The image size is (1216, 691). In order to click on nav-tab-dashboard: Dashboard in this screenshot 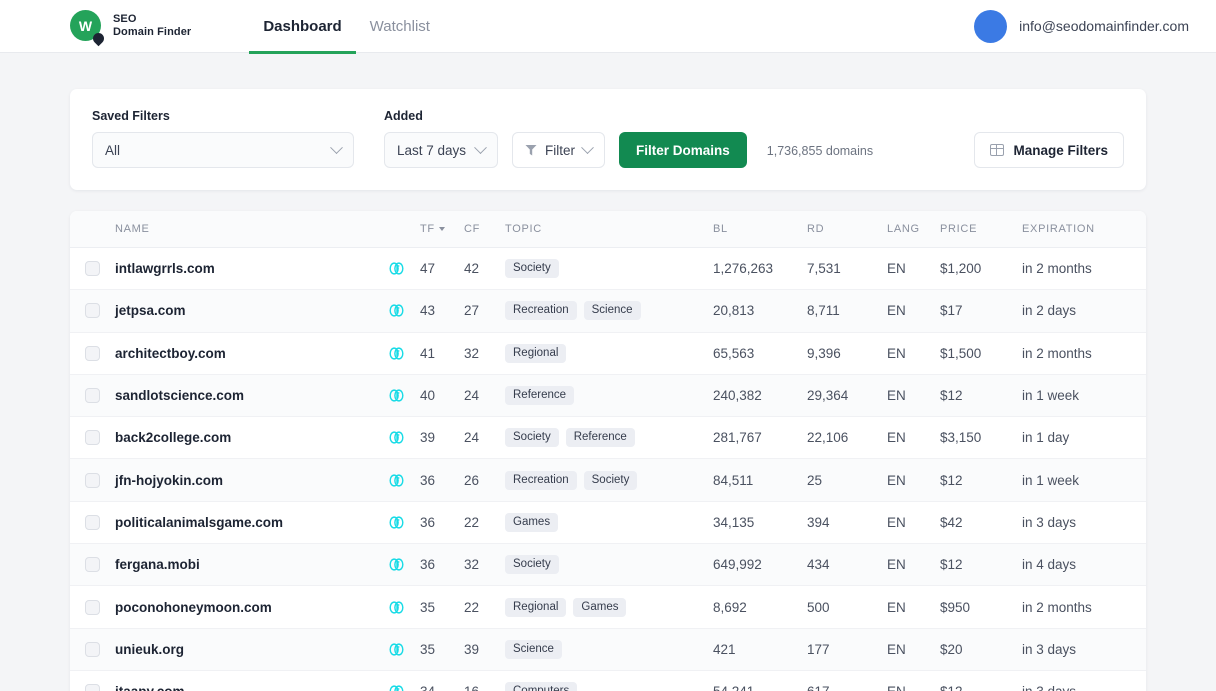, I will do `click(303, 27)`.